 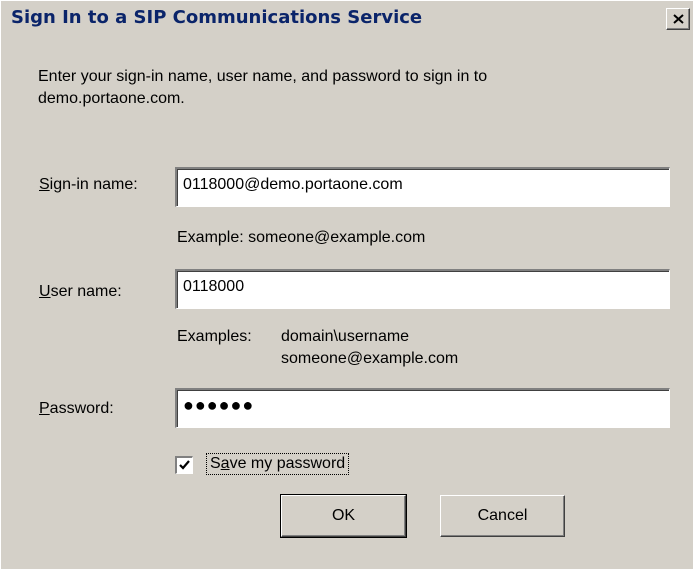 I want to click on save-password-label: Save my password, so click(x=278, y=464).